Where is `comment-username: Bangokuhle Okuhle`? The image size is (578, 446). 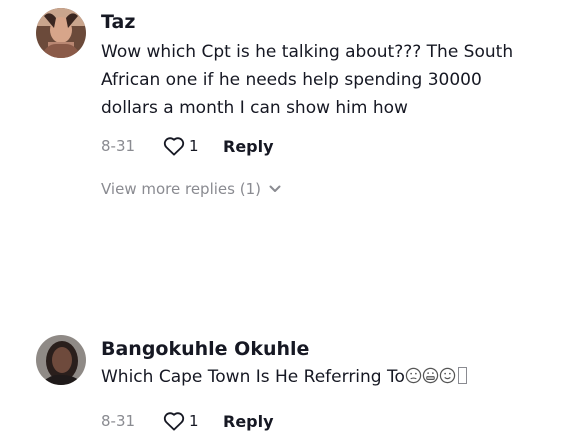 comment-username: Bangokuhle Okuhle is located at coordinates (333, 349).